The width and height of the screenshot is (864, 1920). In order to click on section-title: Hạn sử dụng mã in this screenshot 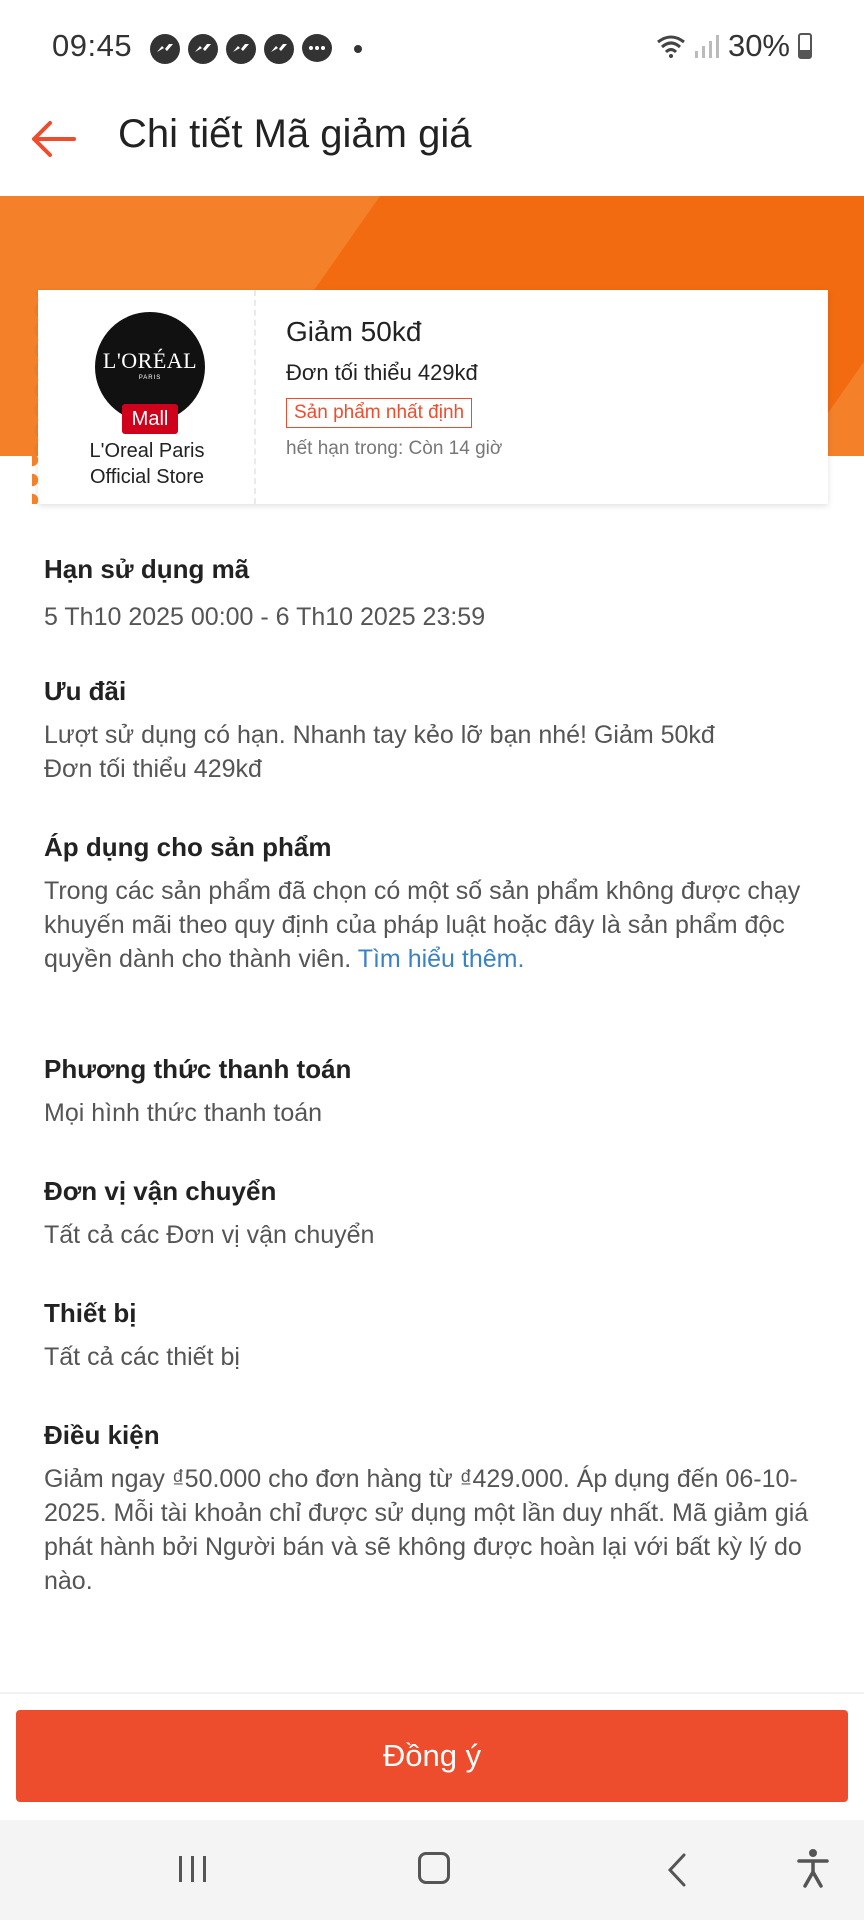, I will do `click(147, 569)`.